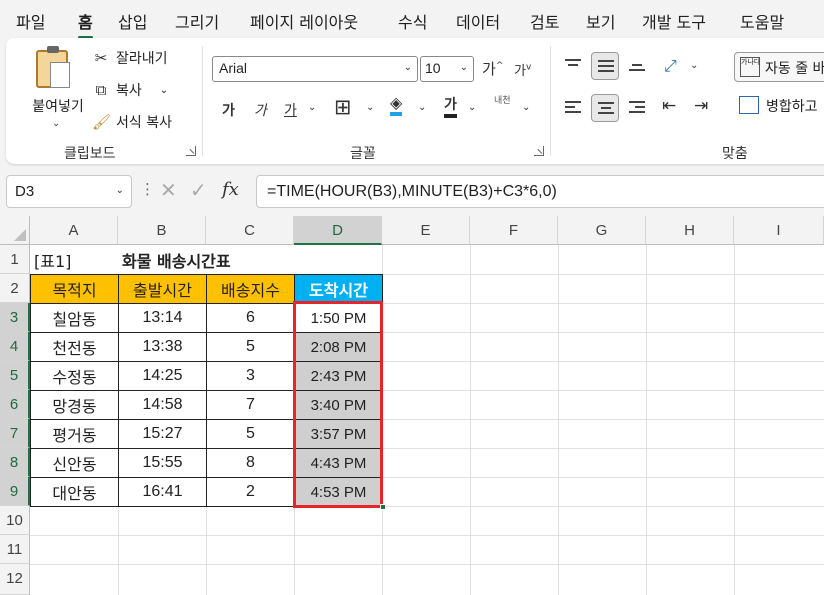  Describe the element at coordinates (132, 21) in the screenshot. I see `tab-insert: 삽입` at that location.